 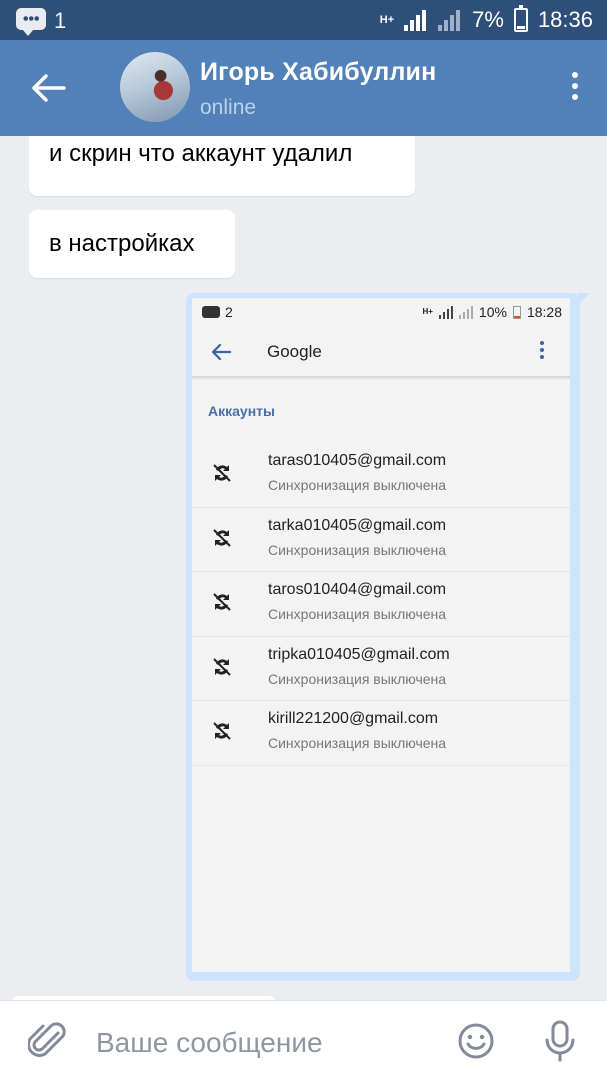 I want to click on attach-button, so click(x=47, y=1042).